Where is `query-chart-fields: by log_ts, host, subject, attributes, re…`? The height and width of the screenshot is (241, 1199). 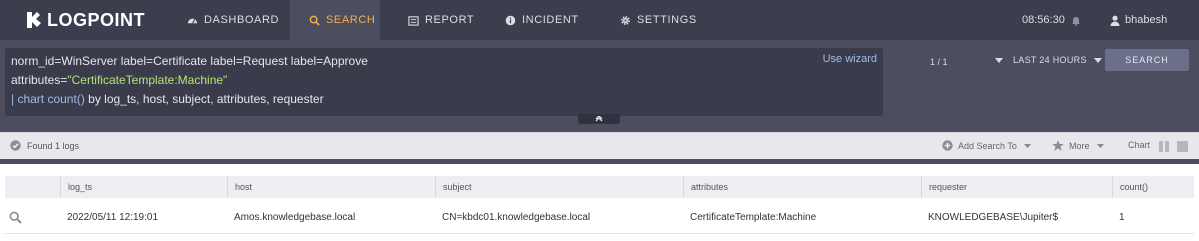
query-chart-fields: by log_ts, host, subject, attributes, re… is located at coordinates (204, 99).